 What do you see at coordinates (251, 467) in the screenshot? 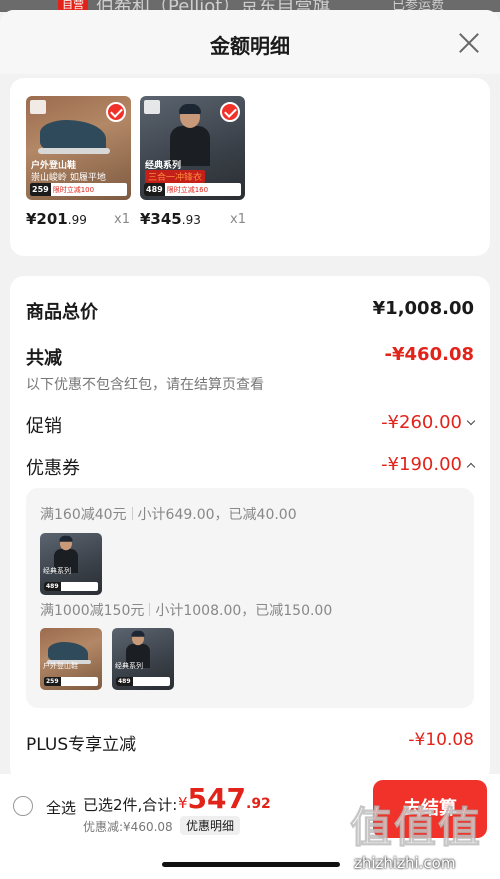
I see `coupon-row: 优惠券 -¥190.00` at bounding box center [251, 467].